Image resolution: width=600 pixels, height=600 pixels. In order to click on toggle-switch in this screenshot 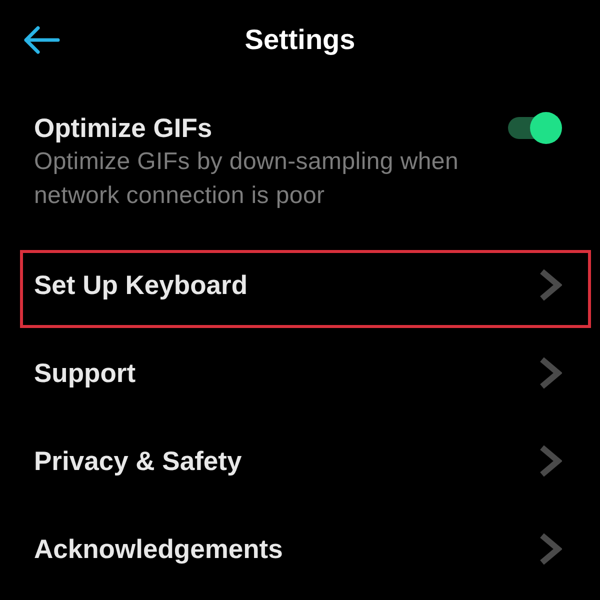, I will do `click(535, 128)`.